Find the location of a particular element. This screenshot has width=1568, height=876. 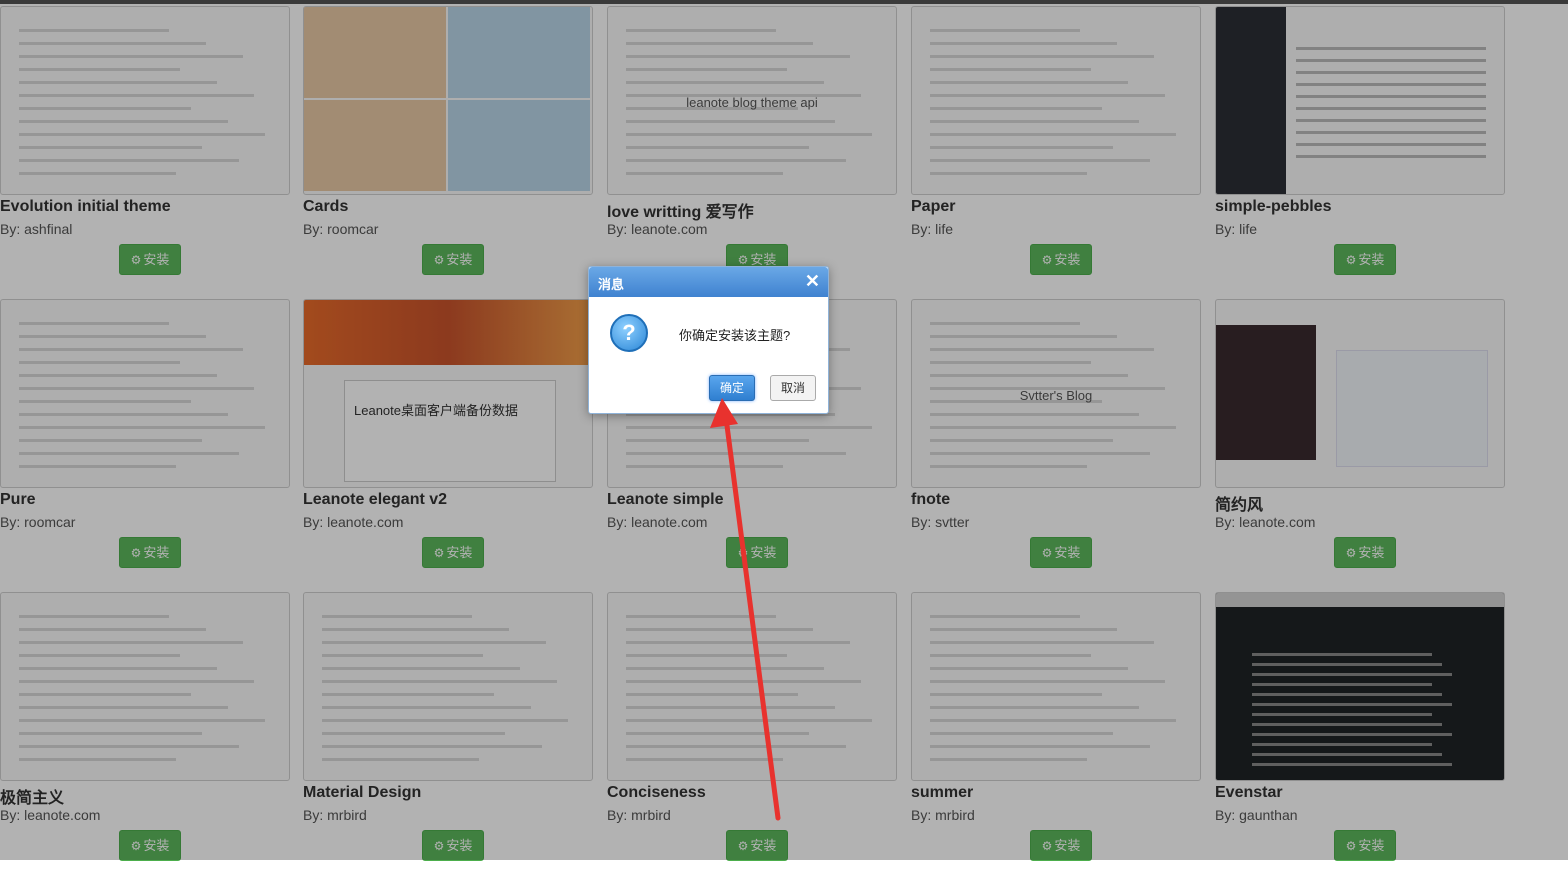

confirm-dialog: 消息 ✕ ? 你确定安装该主题? 确定 取消 is located at coordinates (708, 340).